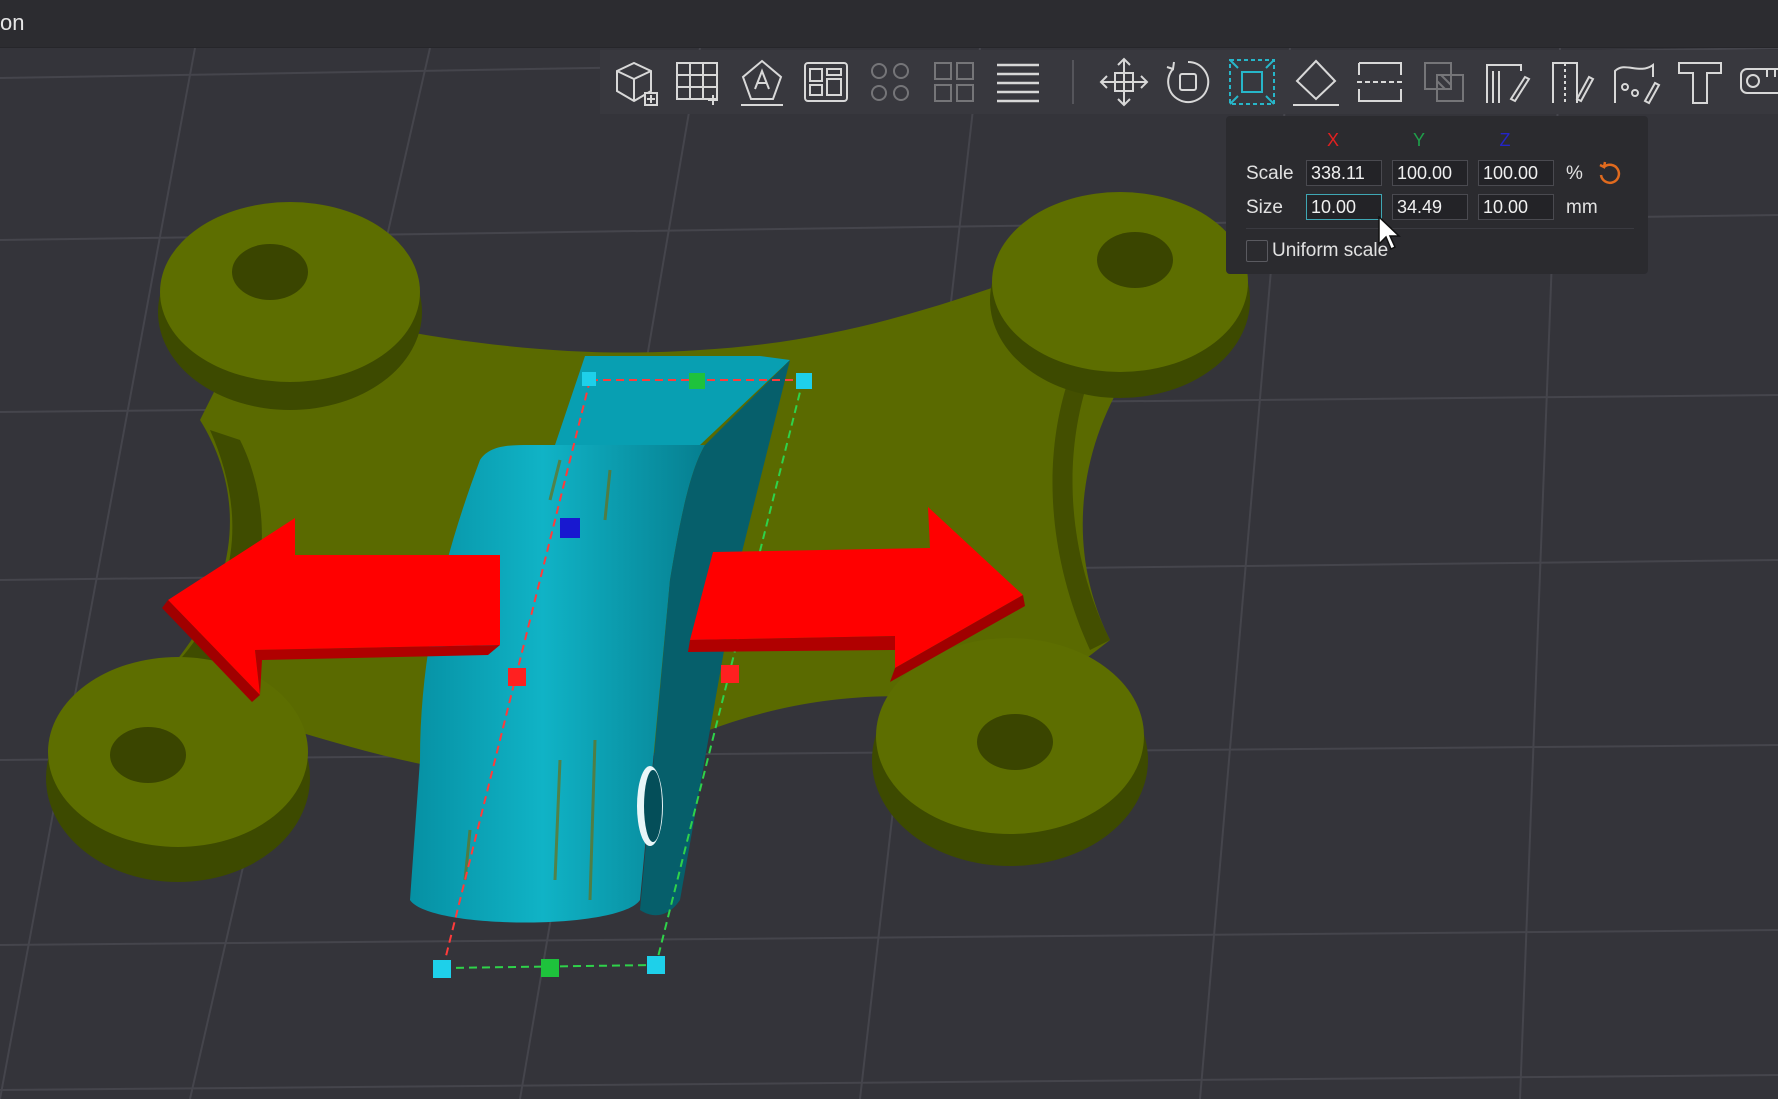 Image resolution: width=1778 pixels, height=1099 pixels. What do you see at coordinates (1264, 207) in the screenshot?
I see `size-label: Size` at bounding box center [1264, 207].